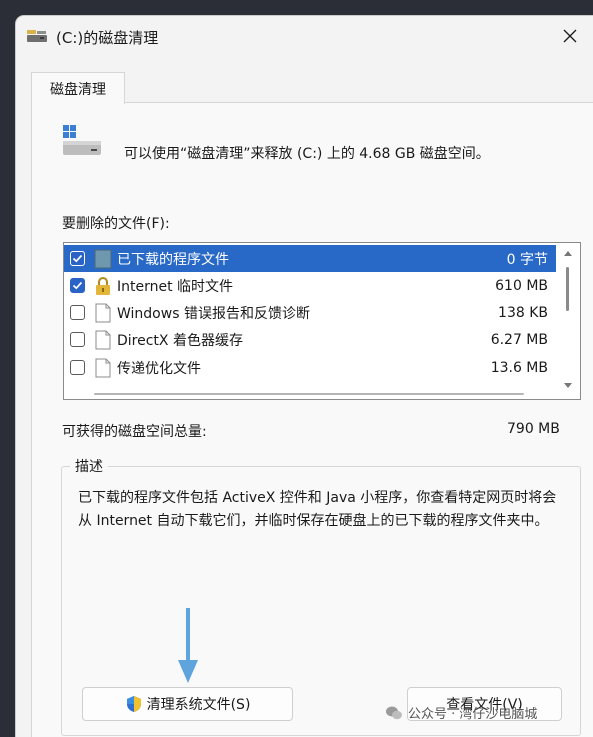 The height and width of the screenshot is (737, 593). Describe the element at coordinates (307, 154) in the screenshot. I see `intro-text: 可以使用“磁盘清理”来释放 (C:) 上的 4.68 GB 磁盘空间。` at that location.